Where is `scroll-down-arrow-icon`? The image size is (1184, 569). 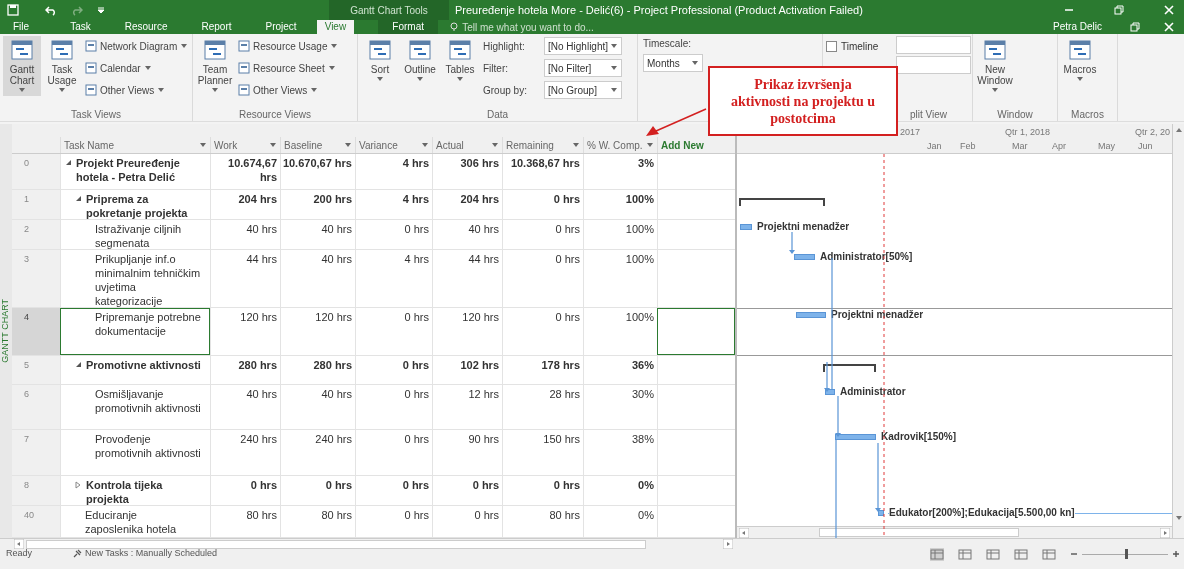
scroll-down-arrow-icon is located at coordinates (1178, 518).